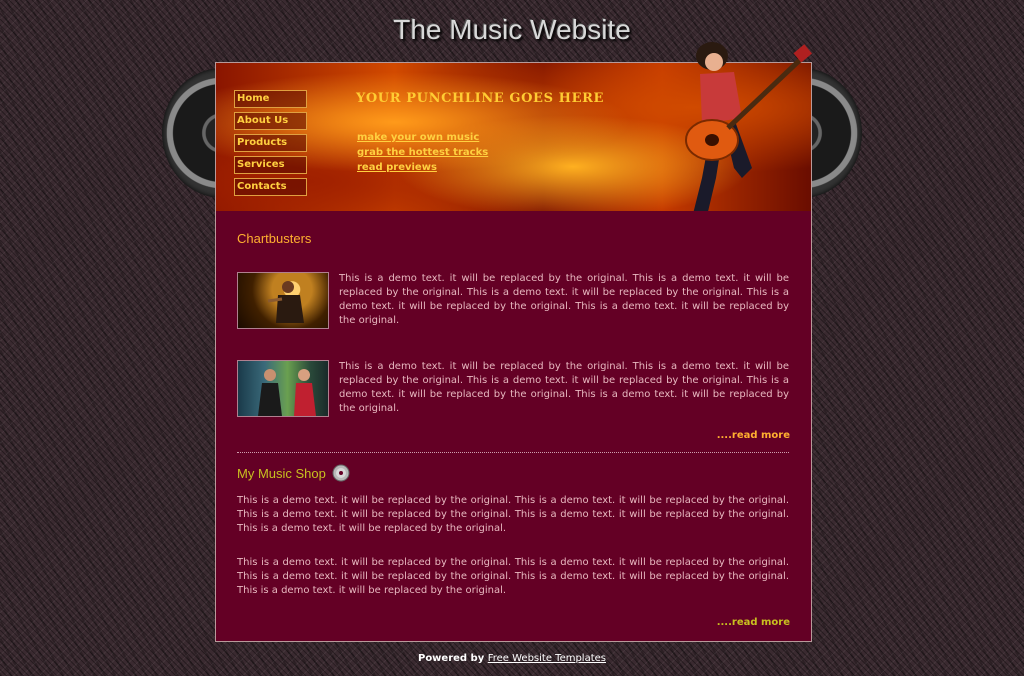  I want to click on section-title-shop: My Music Shop, so click(293, 473).